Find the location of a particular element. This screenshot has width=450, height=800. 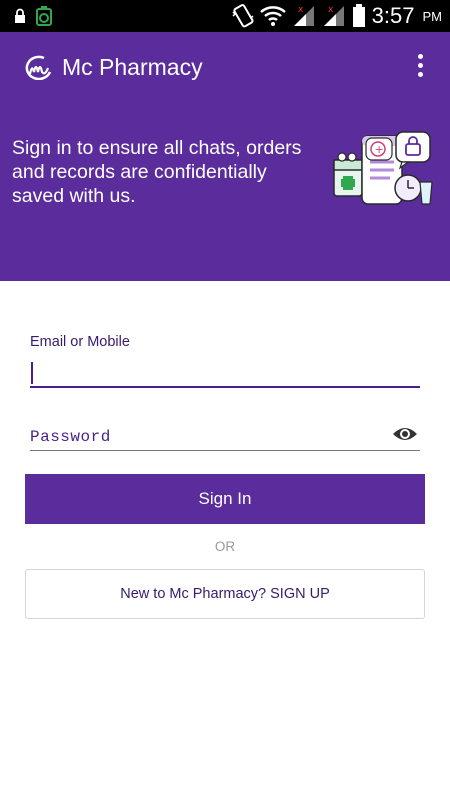

status-left-icons is located at coordinates (33, 16).